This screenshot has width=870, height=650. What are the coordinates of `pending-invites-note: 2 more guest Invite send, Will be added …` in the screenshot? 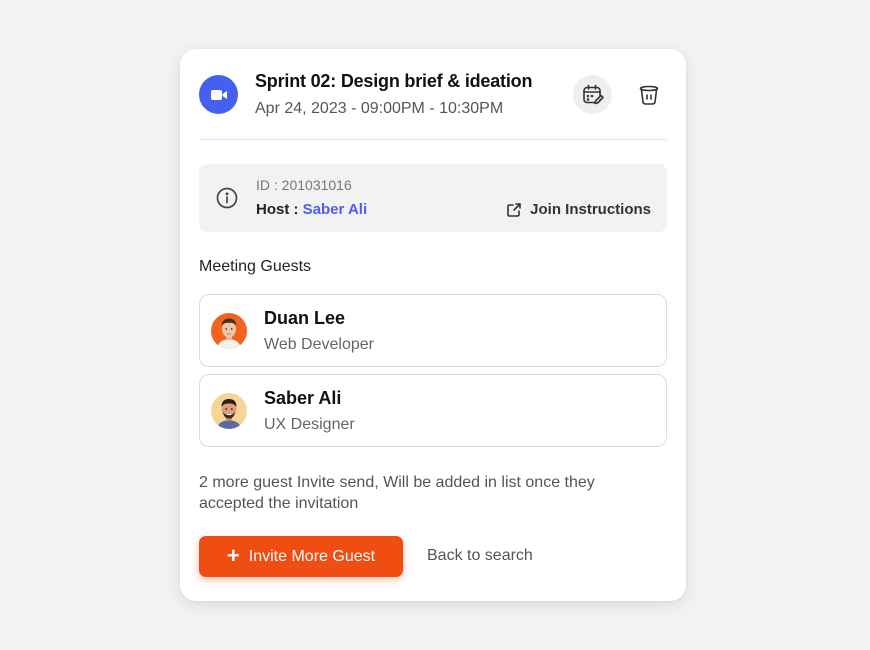 It's located at (397, 493).